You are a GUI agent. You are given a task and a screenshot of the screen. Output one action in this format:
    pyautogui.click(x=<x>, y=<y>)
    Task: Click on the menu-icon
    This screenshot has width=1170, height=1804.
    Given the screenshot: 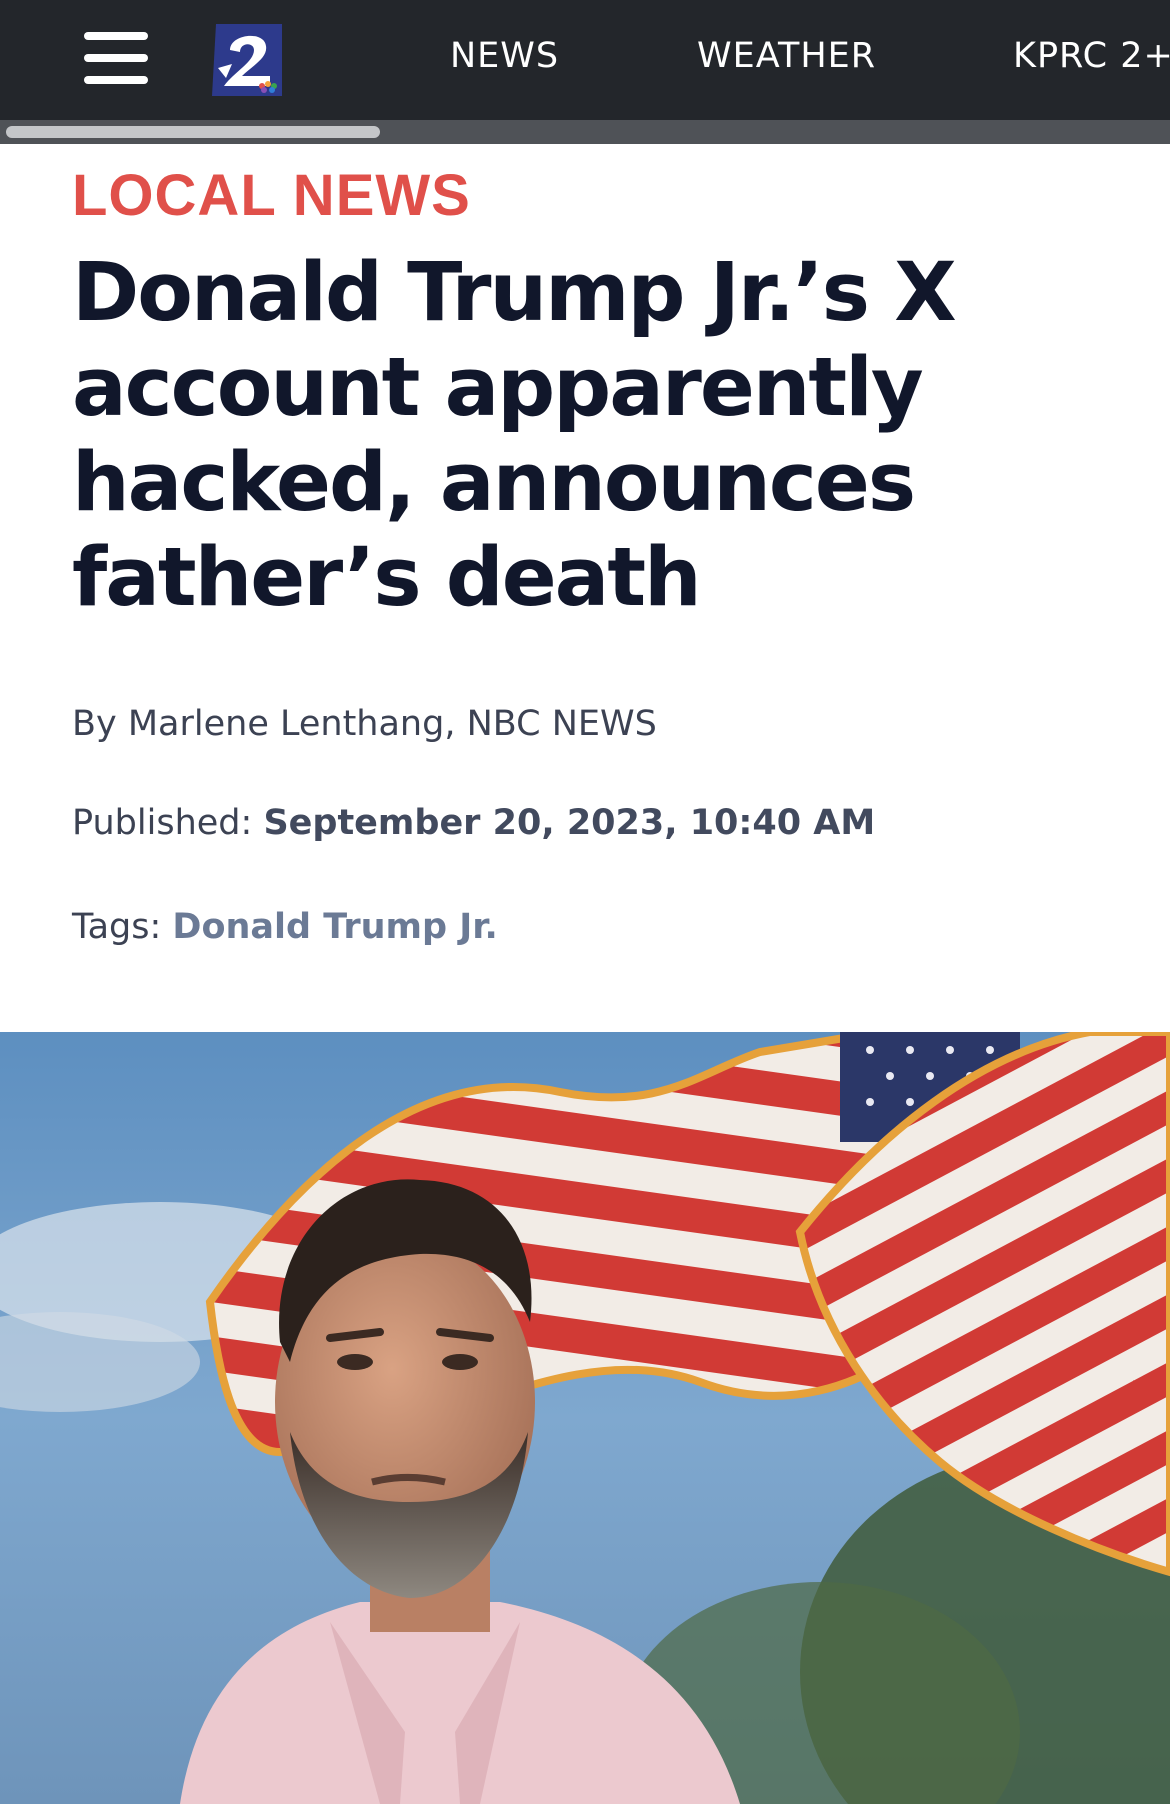 What is the action you would take?
    pyautogui.click(x=116, y=59)
    